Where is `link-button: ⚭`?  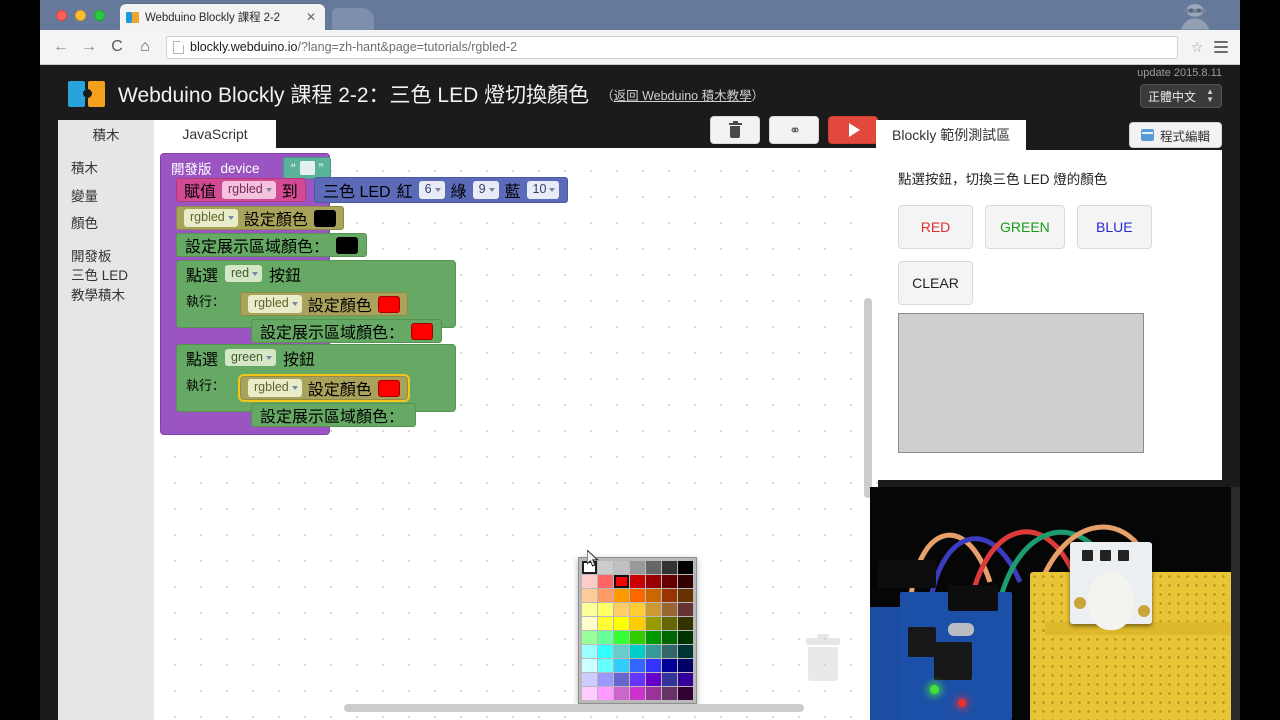 link-button: ⚭ is located at coordinates (794, 130).